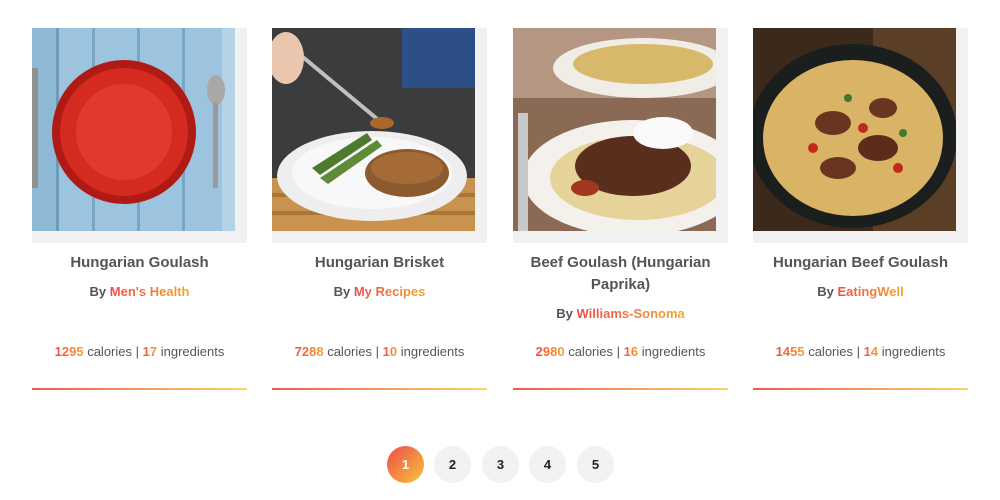  Describe the element at coordinates (871, 351) in the screenshot. I see `ingredients-value: 14` at that location.